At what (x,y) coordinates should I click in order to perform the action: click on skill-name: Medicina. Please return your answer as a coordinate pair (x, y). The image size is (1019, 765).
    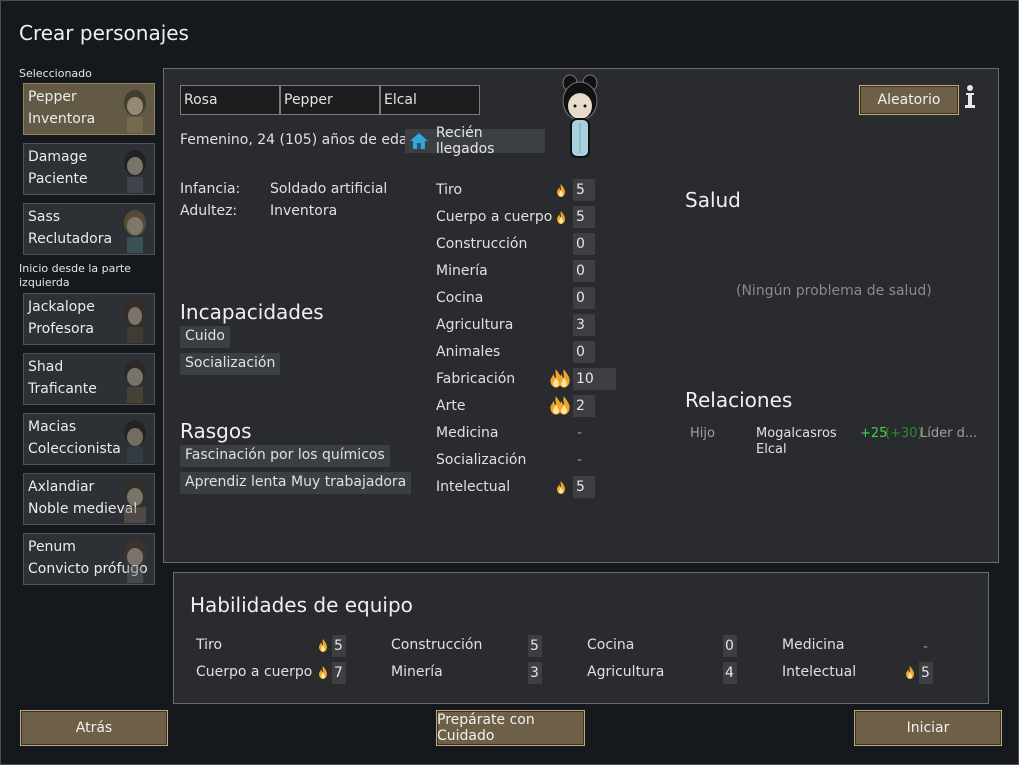
    Looking at the image, I should click on (467, 433).